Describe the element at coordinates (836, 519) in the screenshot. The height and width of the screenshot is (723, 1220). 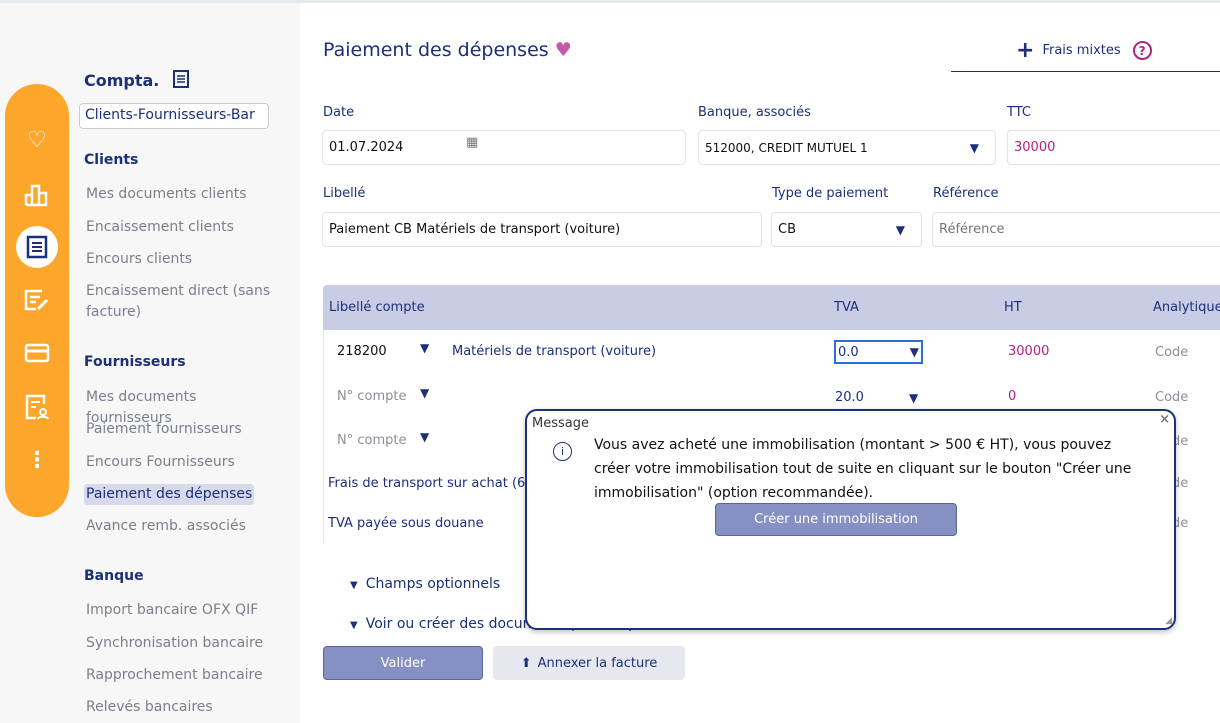
I see `create-asset-button: Créer une immobilisation` at that location.